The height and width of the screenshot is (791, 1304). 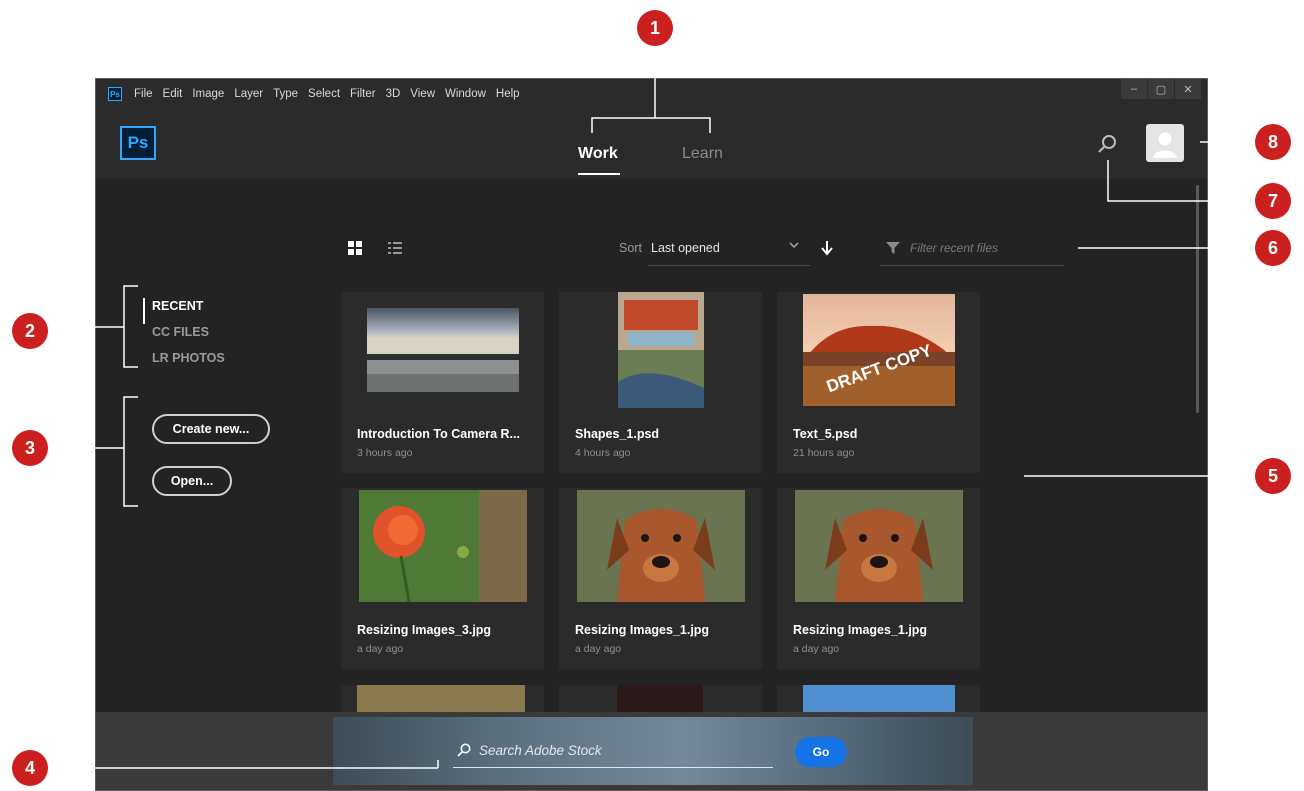 What do you see at coordinates (324, 94) in the screenshot?
I see `menu-select: Select` at bounding box center [324, 94].